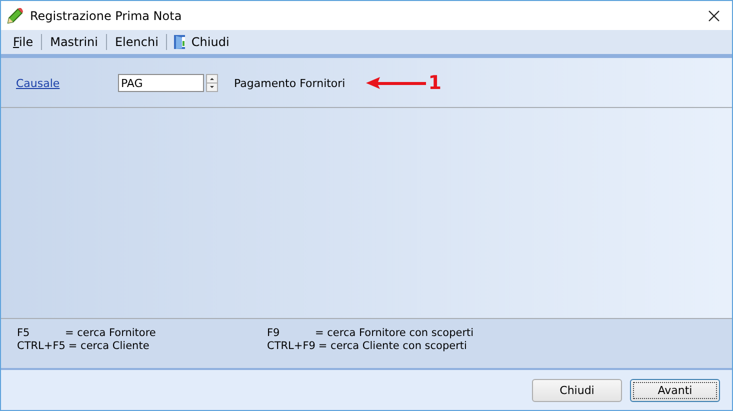 The height and width of the screenshot is (411, 733). I want to click on shortcut-key: CTRL+F9, so click(292, 346).